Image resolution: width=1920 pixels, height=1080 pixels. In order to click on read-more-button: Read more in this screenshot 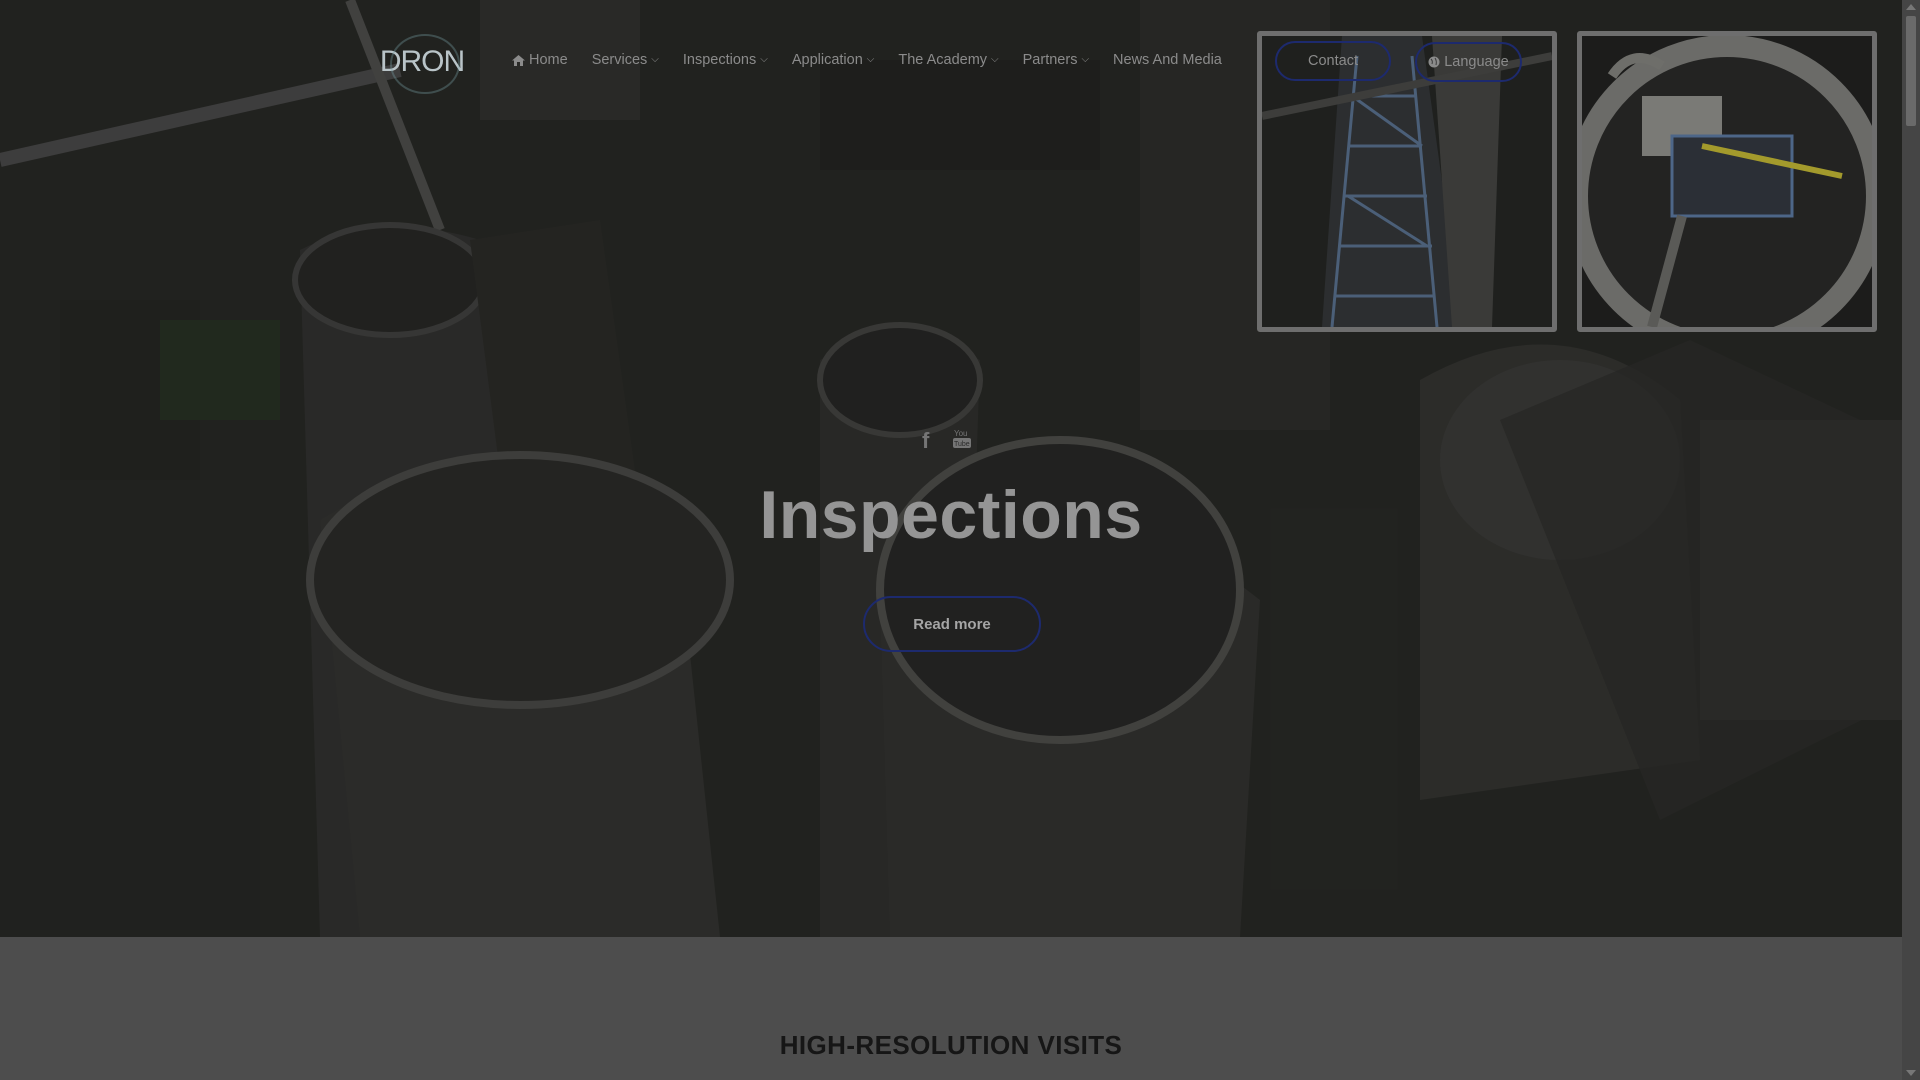, I will do `click(952, 624)`.